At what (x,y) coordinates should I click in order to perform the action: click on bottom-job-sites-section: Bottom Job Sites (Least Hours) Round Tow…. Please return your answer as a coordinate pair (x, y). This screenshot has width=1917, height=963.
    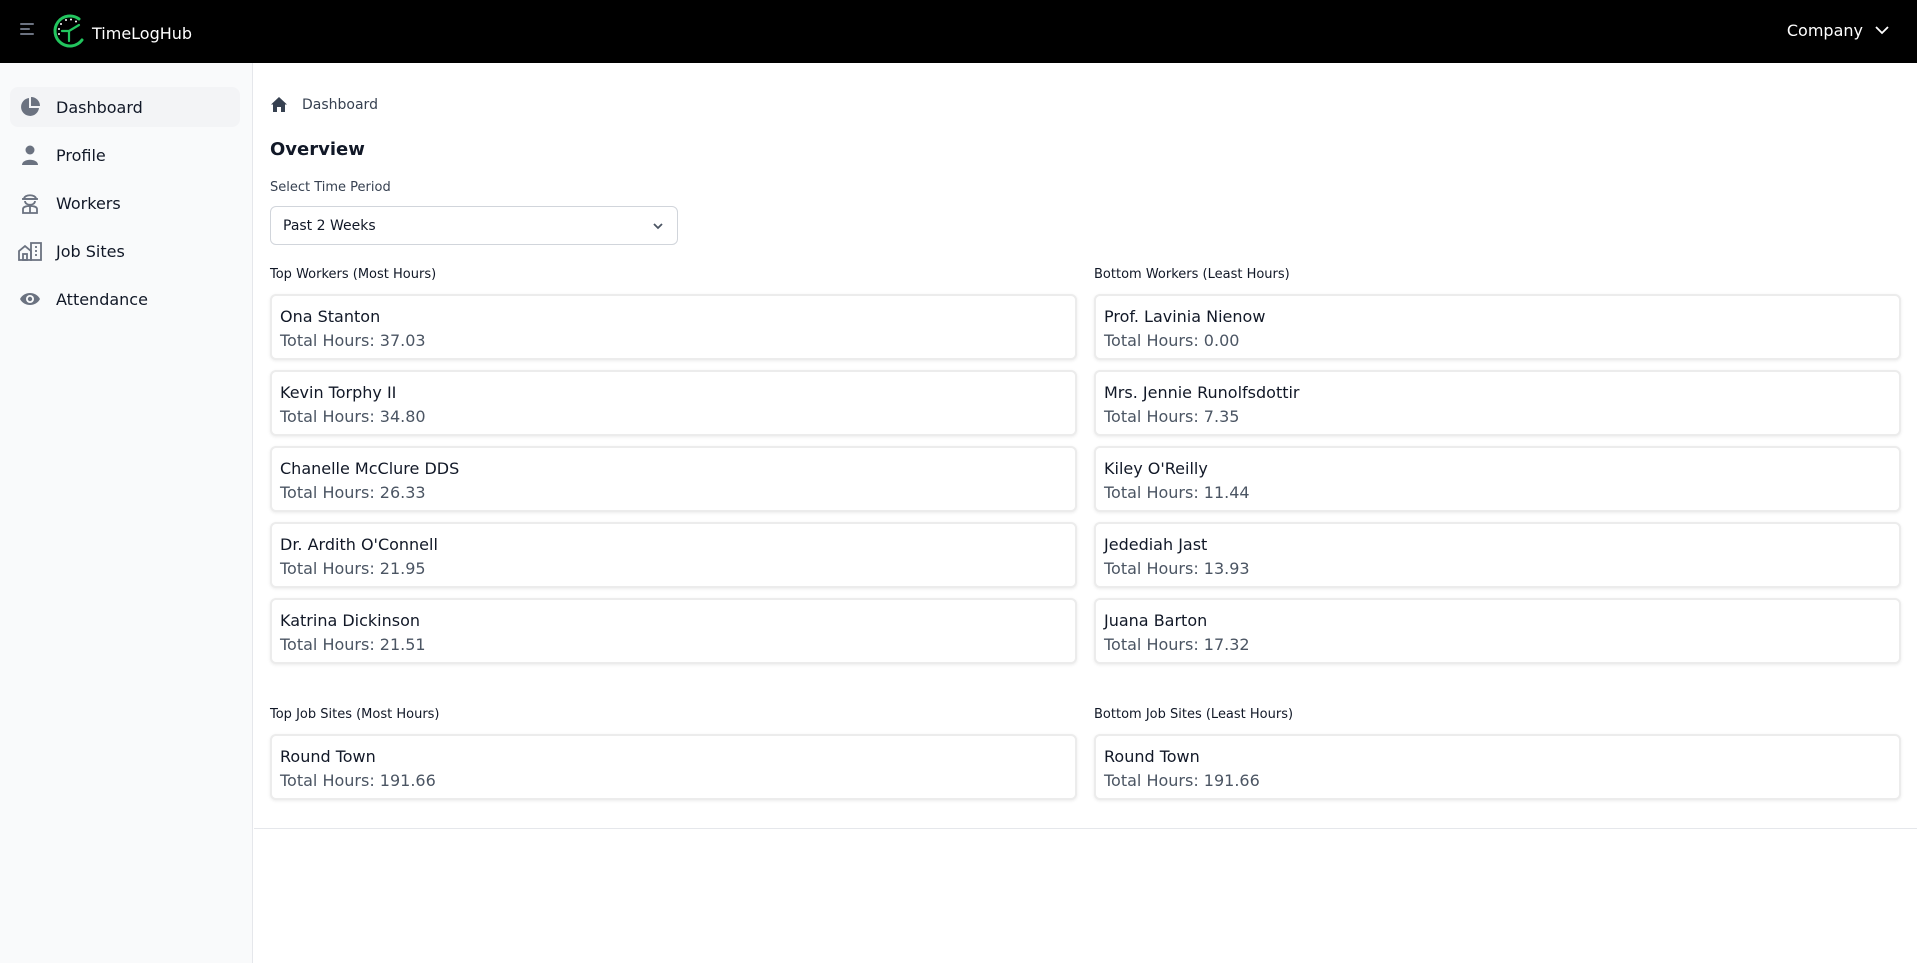
    Looking at the image, I should click on (1497, 752).